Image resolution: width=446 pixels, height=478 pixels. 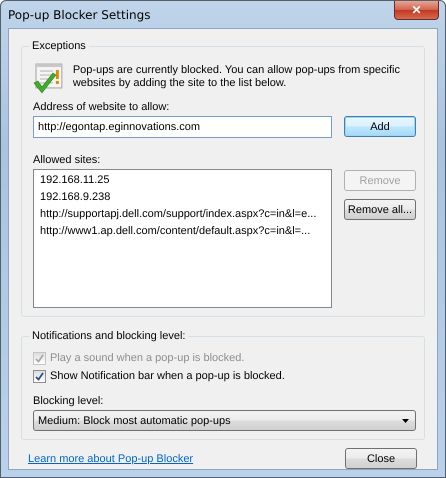 I want to click on add-button: Add, so click(x=380, y=126).